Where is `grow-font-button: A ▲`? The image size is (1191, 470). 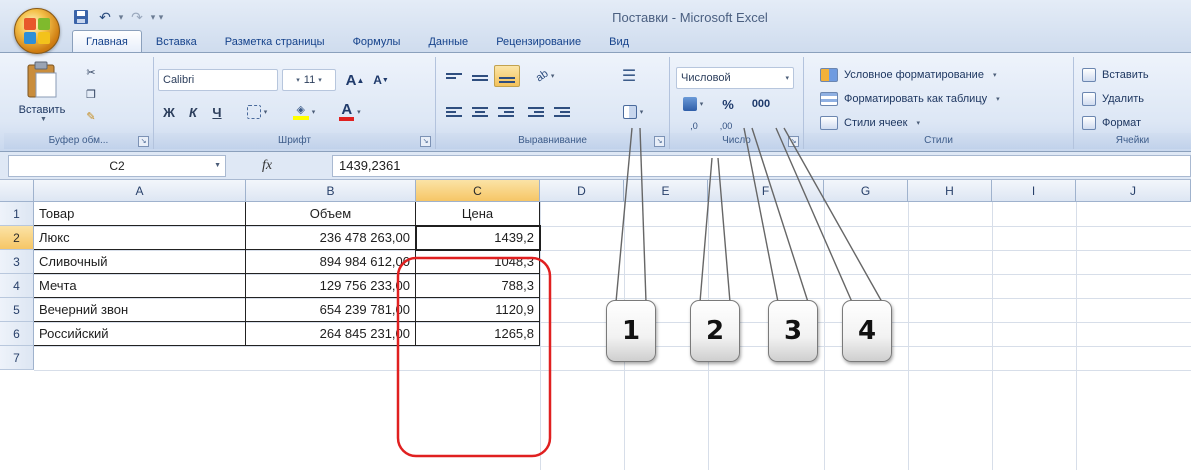 grow-font-button: A ▲ is located at coordinates (355, 80).